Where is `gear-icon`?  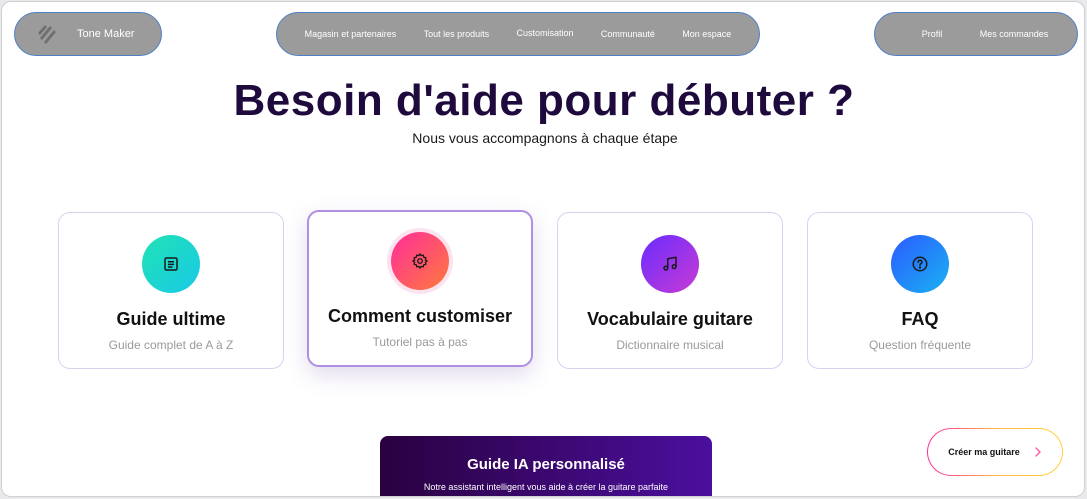 gear-icon is located at coordinates (420, 261).